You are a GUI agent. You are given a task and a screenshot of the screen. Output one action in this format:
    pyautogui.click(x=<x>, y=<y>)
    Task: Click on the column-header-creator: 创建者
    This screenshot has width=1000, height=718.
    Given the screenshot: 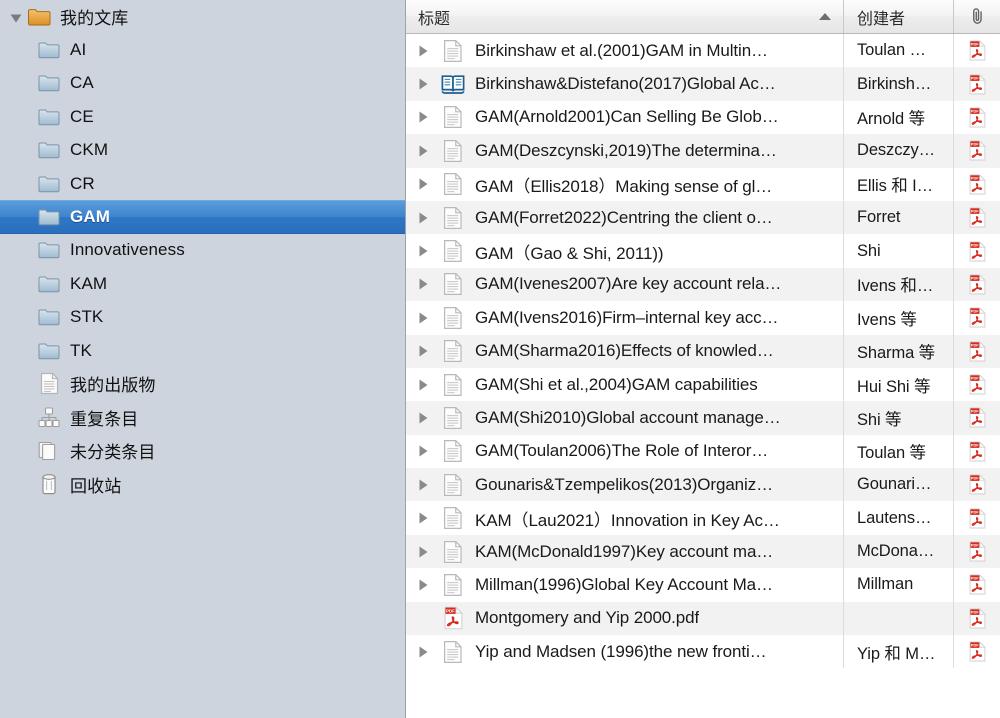 What is the action you would take?
    pyautogui.click(x=898, y=16)
    